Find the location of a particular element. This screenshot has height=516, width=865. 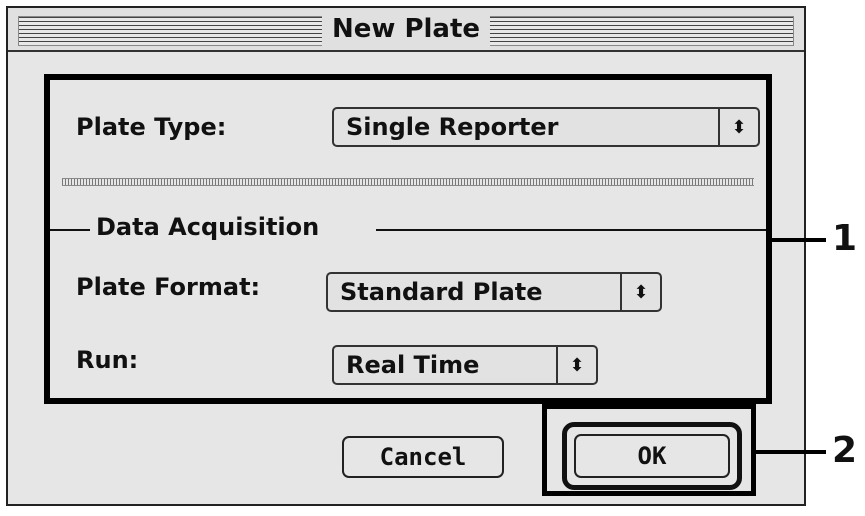

cancel-button: Cancel is located at coordinates (423, 457).